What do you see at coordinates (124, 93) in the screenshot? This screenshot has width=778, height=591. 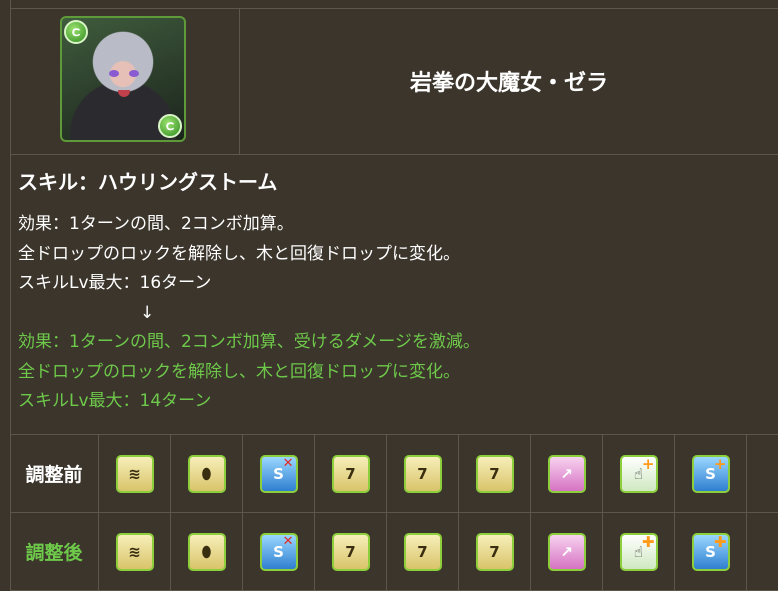 I see `portrait-mouth-icon` at bounding box center [124, 93].